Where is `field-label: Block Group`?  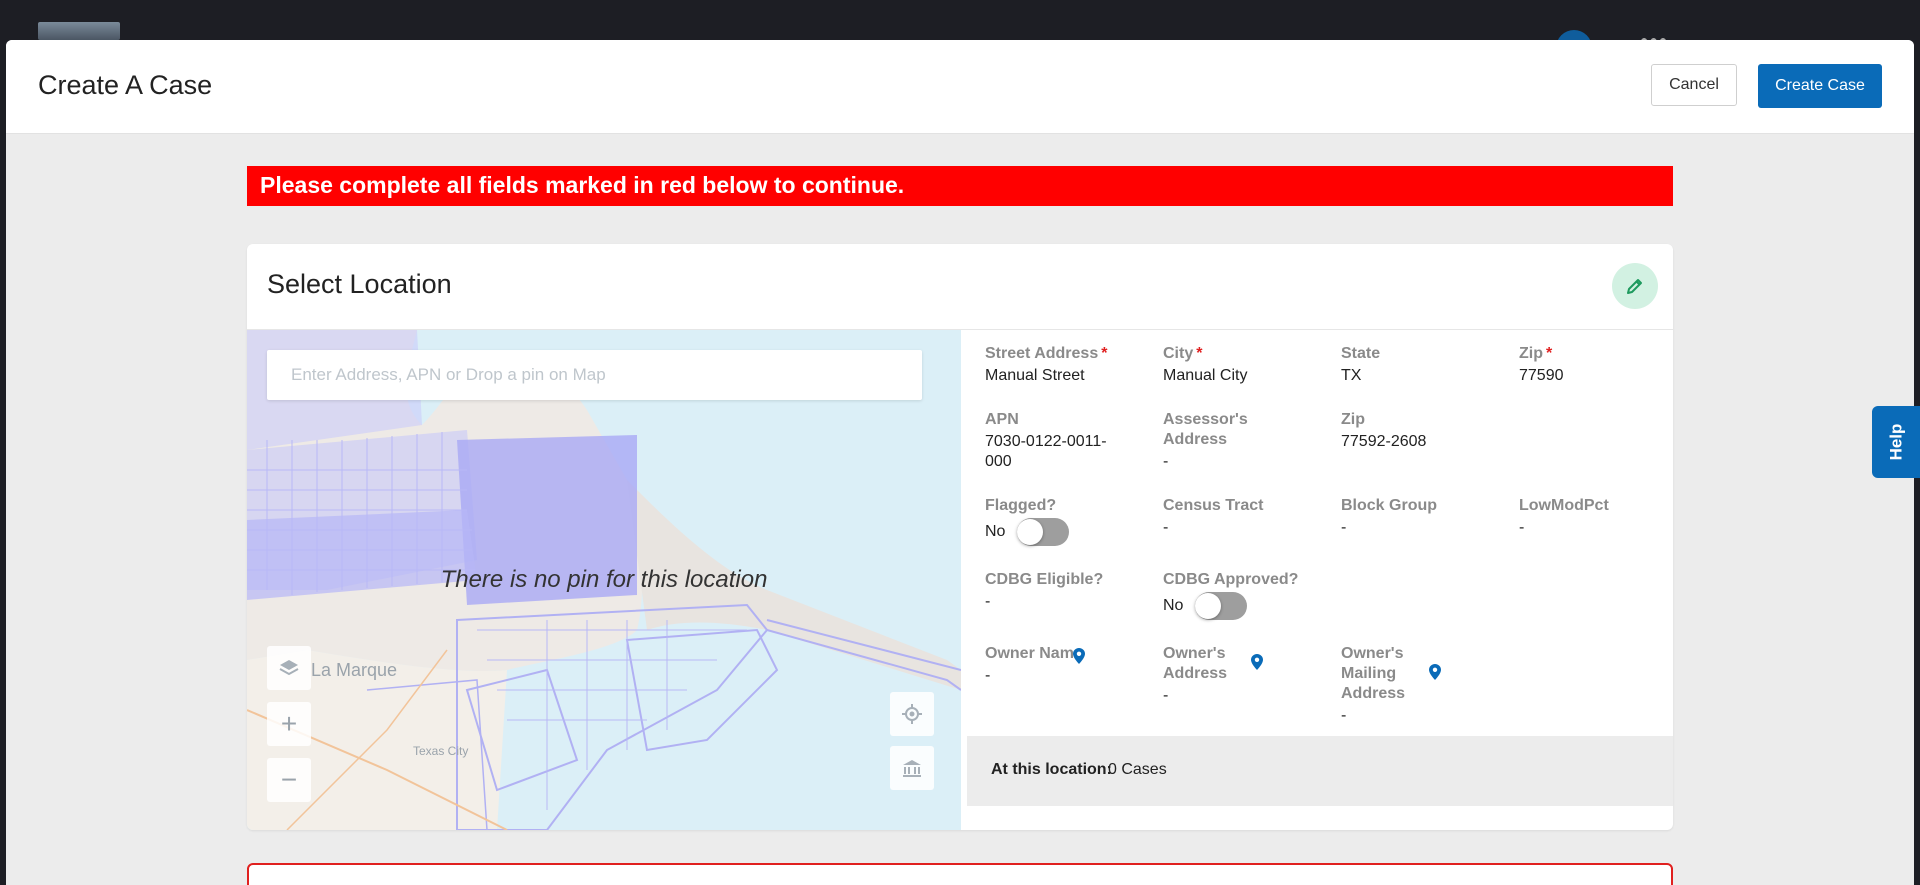 field-label: Block Group is located at coordinates (1389, 505).